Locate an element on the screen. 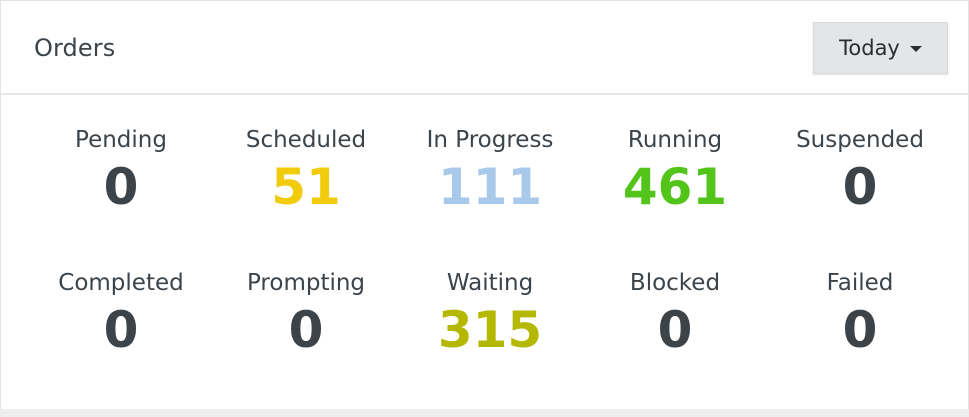  date-range-label: Today is located at coordinates (869, 48).